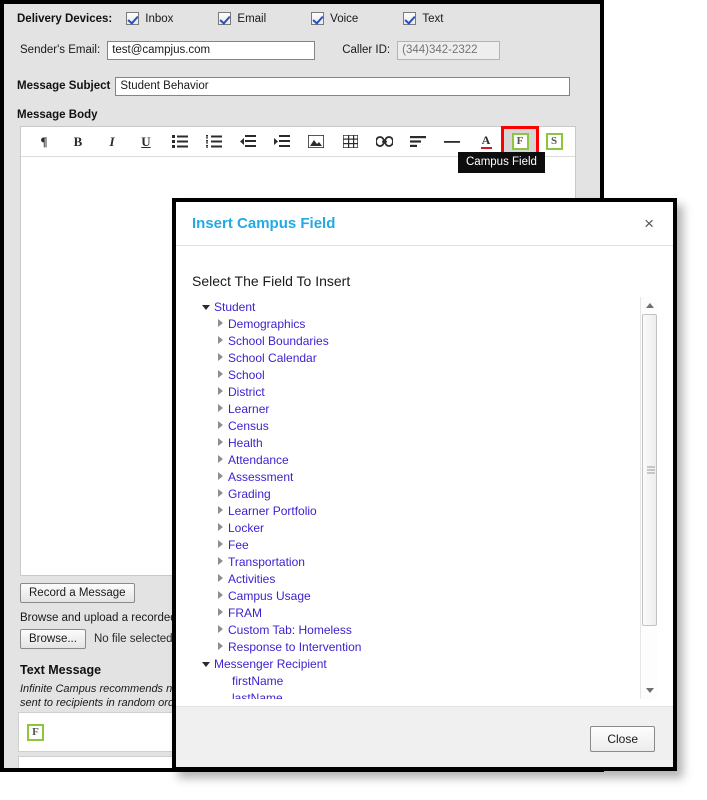 This screenshot has height=800, width=707. I want to click on tree-item-fram: FRAM, so click(424, 613).